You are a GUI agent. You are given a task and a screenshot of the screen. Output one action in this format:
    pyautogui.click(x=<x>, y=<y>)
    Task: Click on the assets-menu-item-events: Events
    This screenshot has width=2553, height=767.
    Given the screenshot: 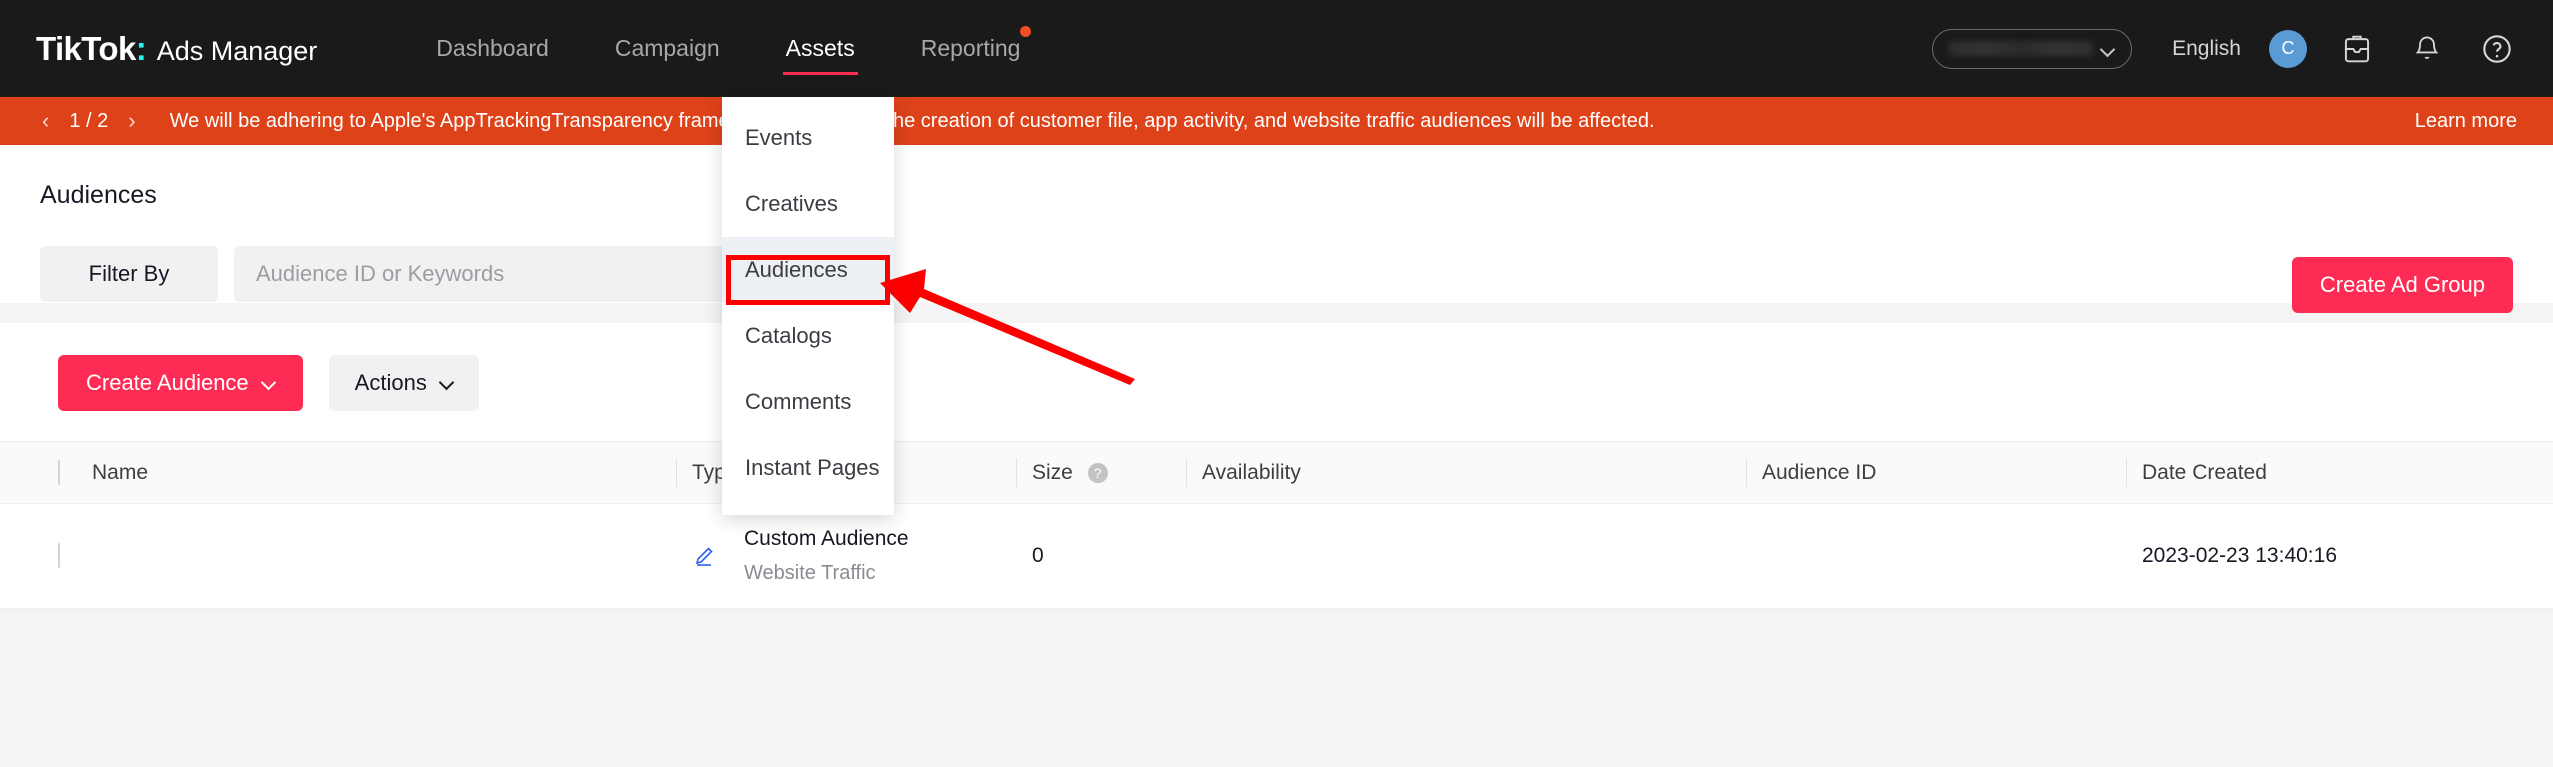 What is the action you would take?
    pyautogui.click(x=808, y=138)
    